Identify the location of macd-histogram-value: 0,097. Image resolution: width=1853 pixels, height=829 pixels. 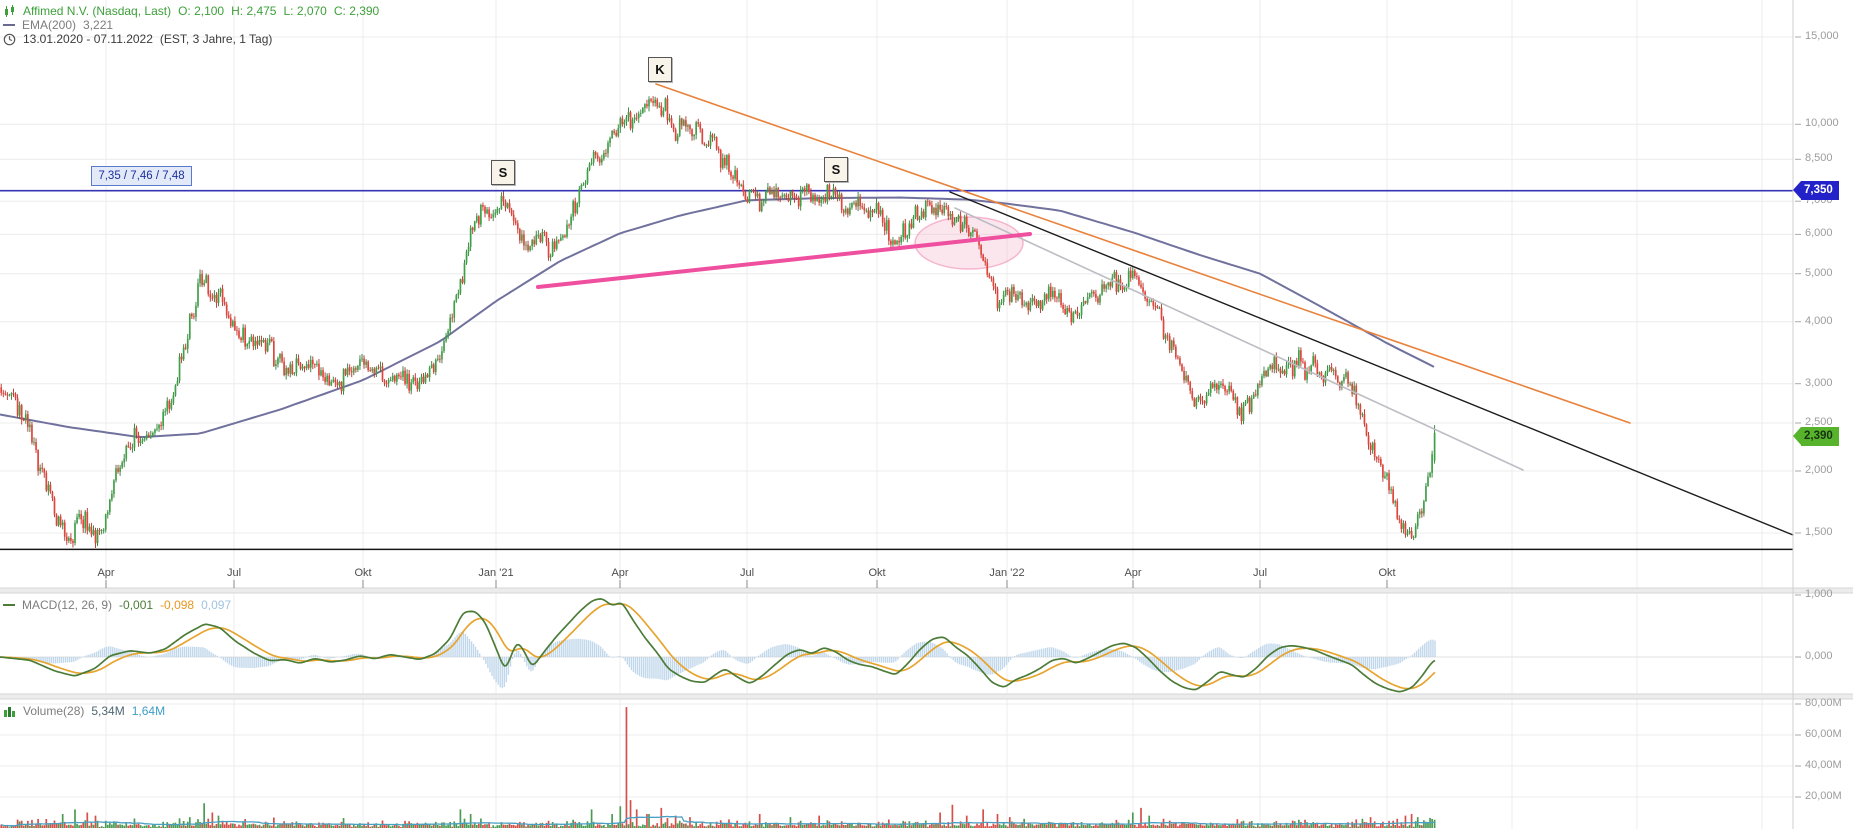
(216, 605).